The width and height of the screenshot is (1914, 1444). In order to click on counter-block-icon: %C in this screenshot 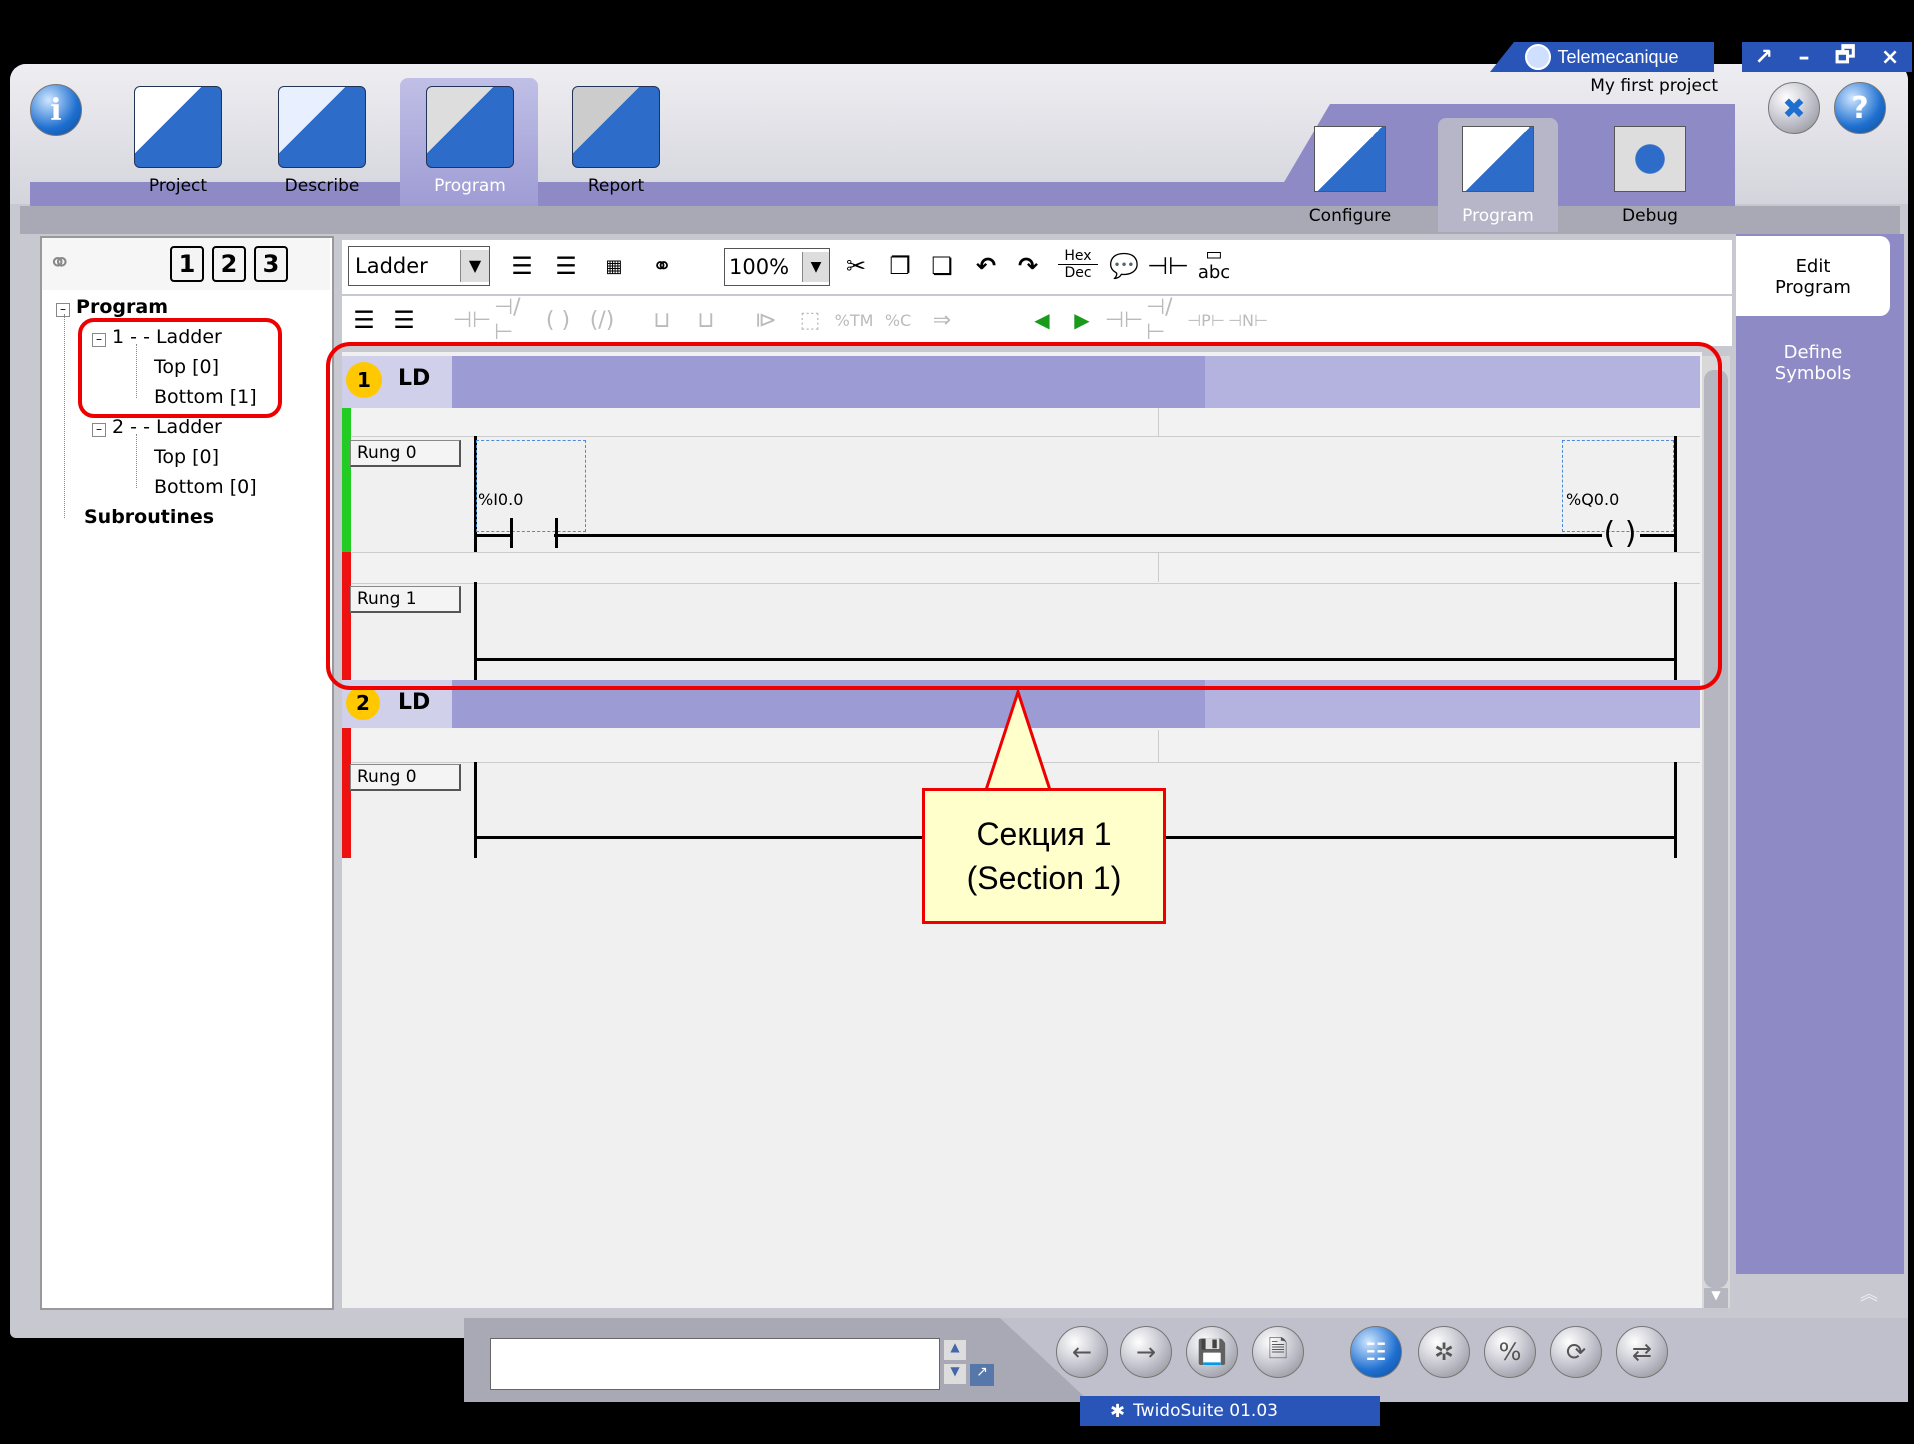, I will do `click(898, 320)`.